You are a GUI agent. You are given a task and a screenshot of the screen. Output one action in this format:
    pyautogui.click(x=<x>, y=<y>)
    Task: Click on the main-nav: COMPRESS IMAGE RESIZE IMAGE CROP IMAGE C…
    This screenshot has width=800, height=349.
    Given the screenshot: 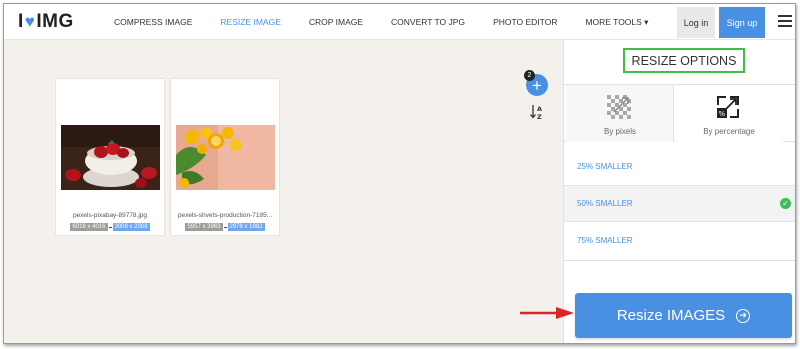 What is the action you would take?
    pyautogui.click(x=374, y=22)
    